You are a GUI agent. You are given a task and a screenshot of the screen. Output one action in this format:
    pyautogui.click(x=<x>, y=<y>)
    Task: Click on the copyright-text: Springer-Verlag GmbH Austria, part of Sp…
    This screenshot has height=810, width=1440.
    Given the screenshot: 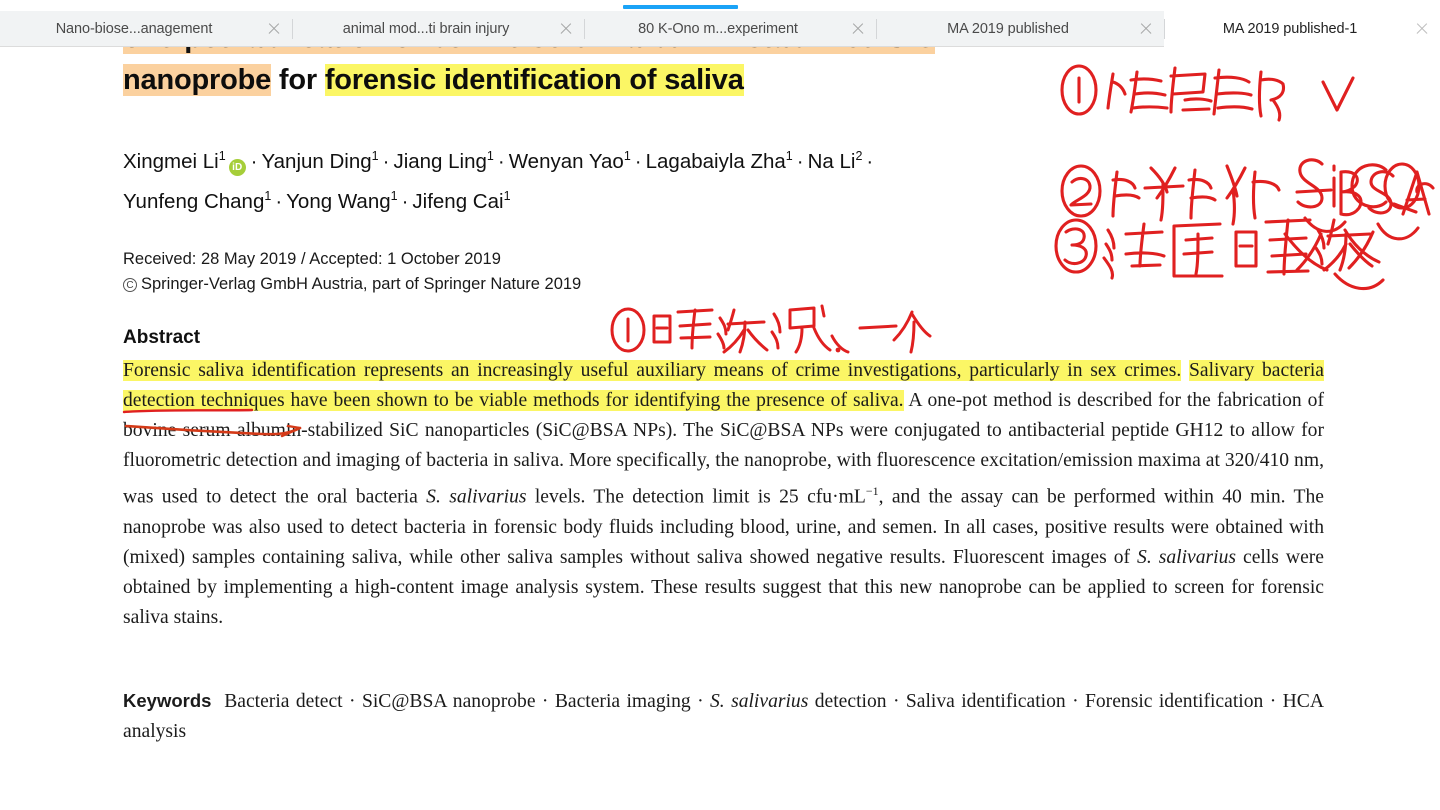 What is the action you would take?
    pyautogui.click(x=361, y=284)
    